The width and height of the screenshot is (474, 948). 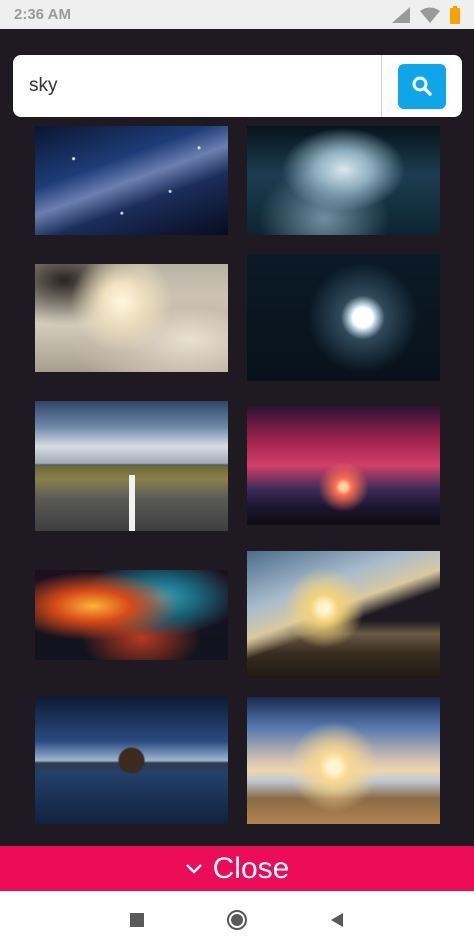 I want to click on chevron-down-icon, so click(x=193, y=868).